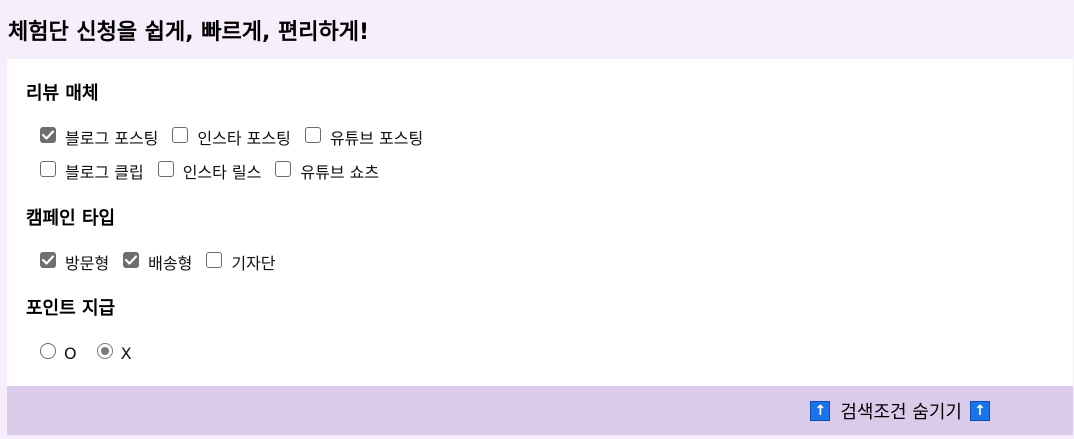 This screenshot has height=439, width=1074. Describe the element at coordinates (112, 138) in the screenshot. I see `blog-posting-label: 블로그 포스팅` at that location.